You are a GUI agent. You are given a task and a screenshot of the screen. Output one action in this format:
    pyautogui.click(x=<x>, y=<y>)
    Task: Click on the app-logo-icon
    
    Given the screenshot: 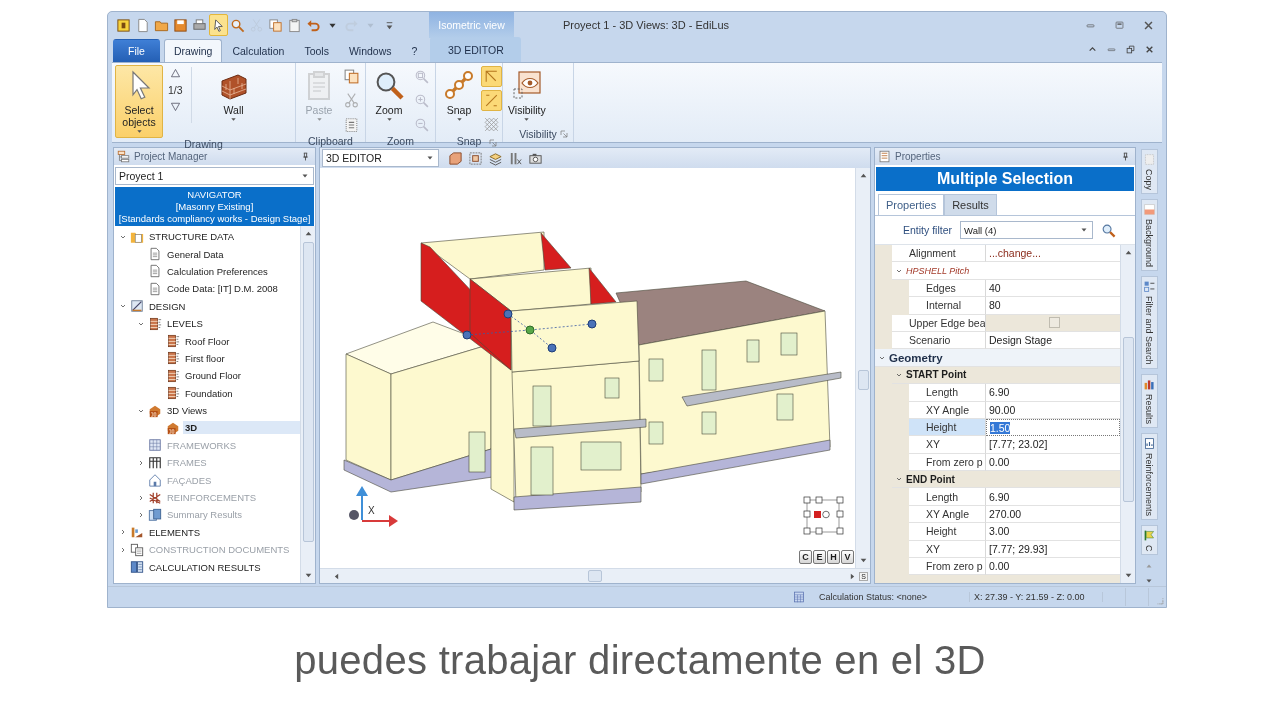 What is the action you would take?
    pyautogui.click(x=123, y=25)
    